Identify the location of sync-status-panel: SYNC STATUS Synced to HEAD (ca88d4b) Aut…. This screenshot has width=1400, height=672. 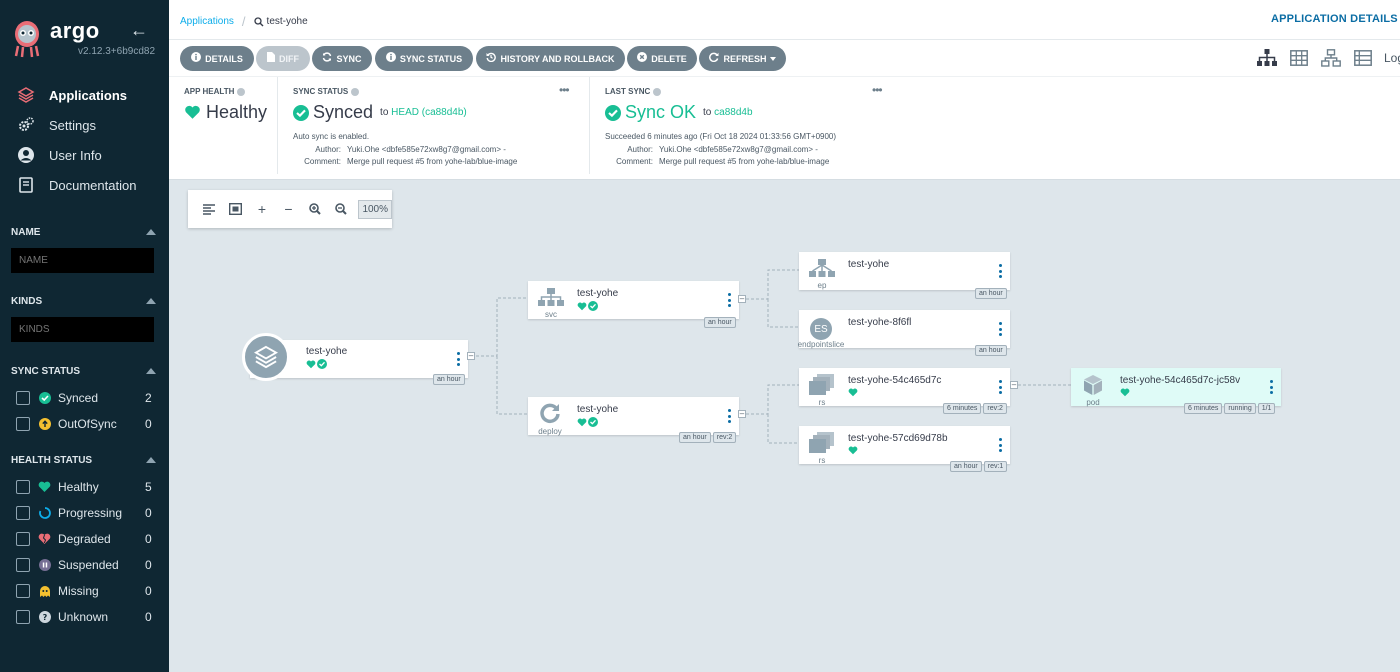
(435, 126).